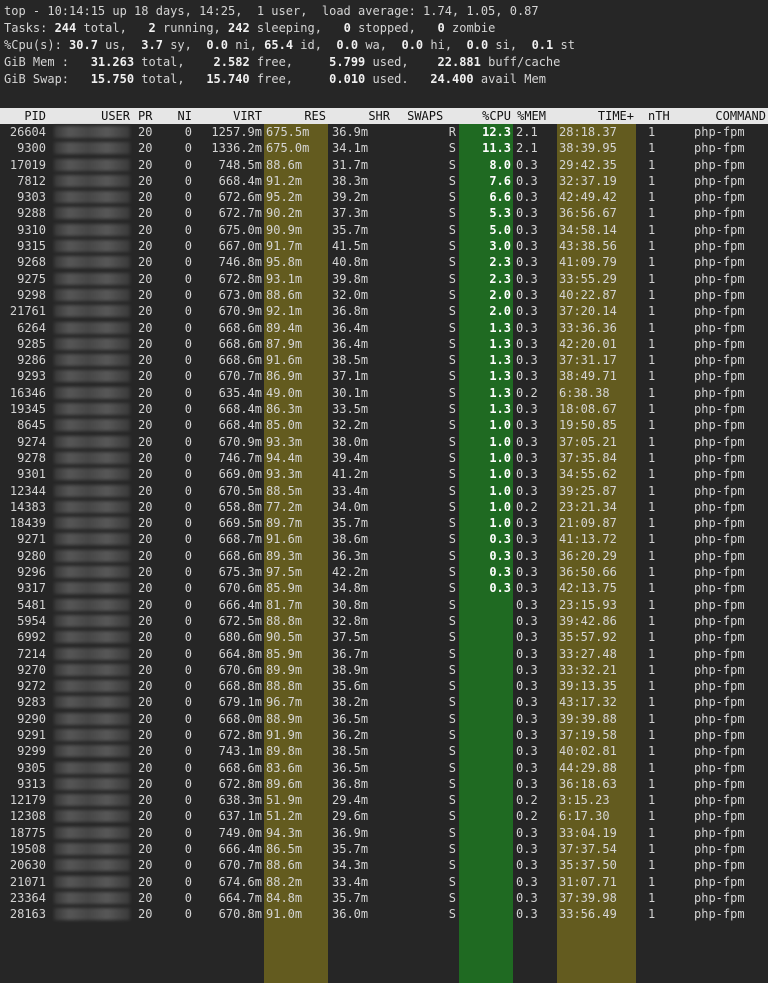 The width and height of the screenshot is (768, 983). Describe the element at coordinates (240, 572) in the screenshot. I see `cell-virt: 675.3m` at that location.